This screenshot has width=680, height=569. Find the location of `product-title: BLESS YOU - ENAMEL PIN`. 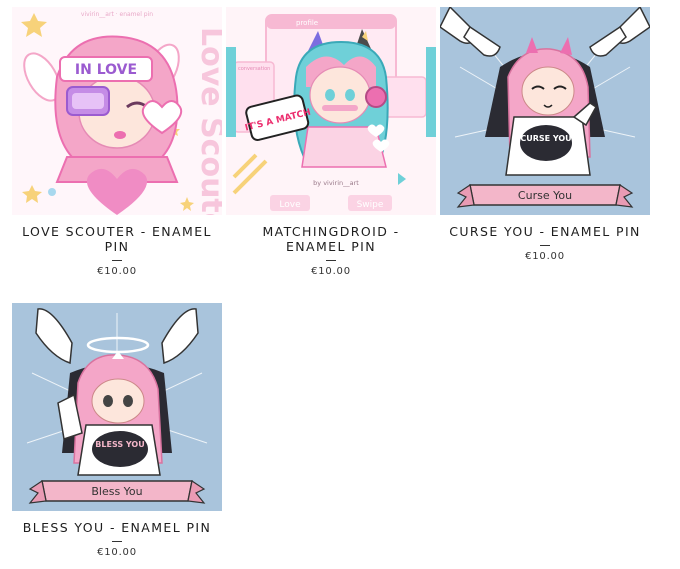

product-title: BLESS YOU - ENAMEL PIN is located at coordinates (117, 527).